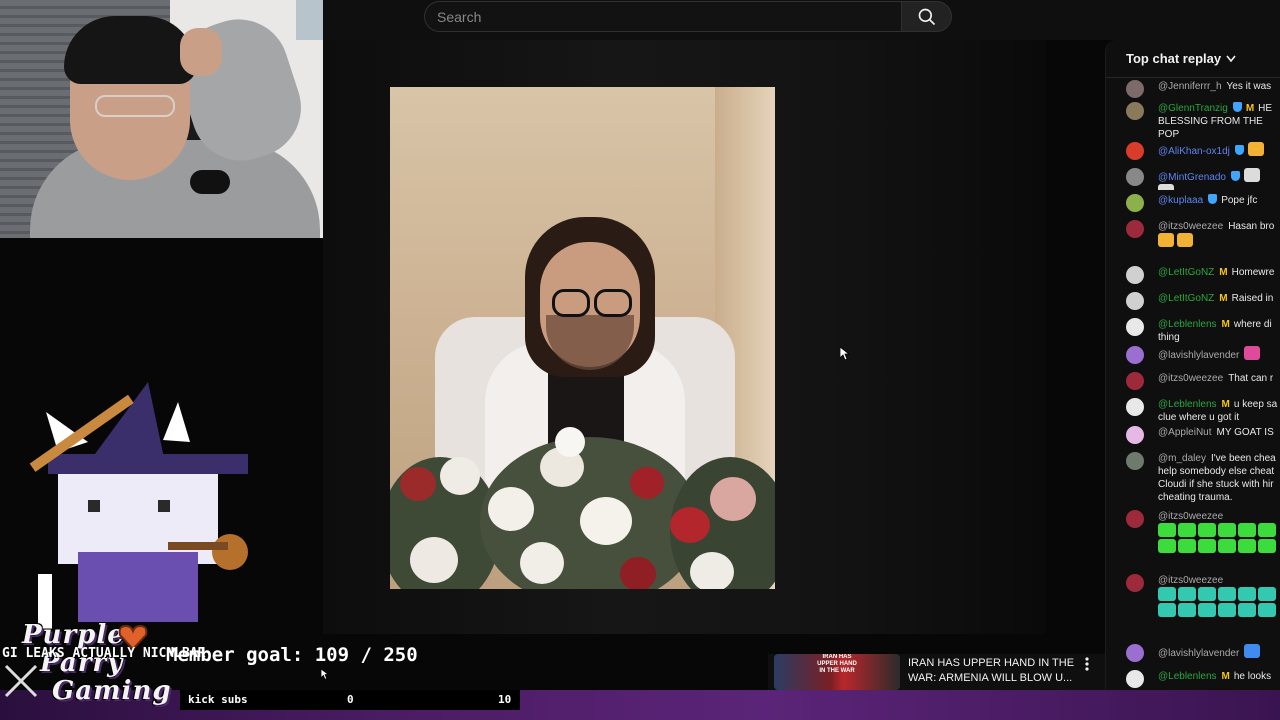 The width and height of the screenshot is (1280, 720). I want to click on chat-text: Raised in, so click(1252, 298).